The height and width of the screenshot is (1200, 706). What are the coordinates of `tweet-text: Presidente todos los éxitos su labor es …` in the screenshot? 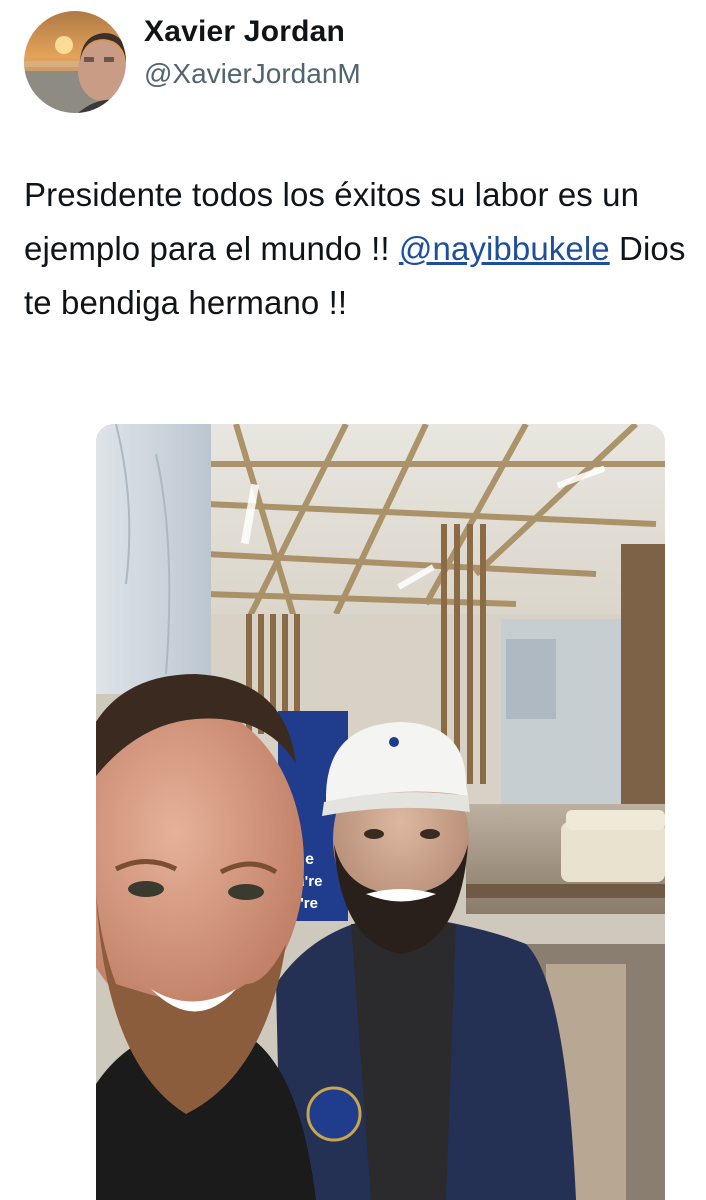 It's located at (360, 249).